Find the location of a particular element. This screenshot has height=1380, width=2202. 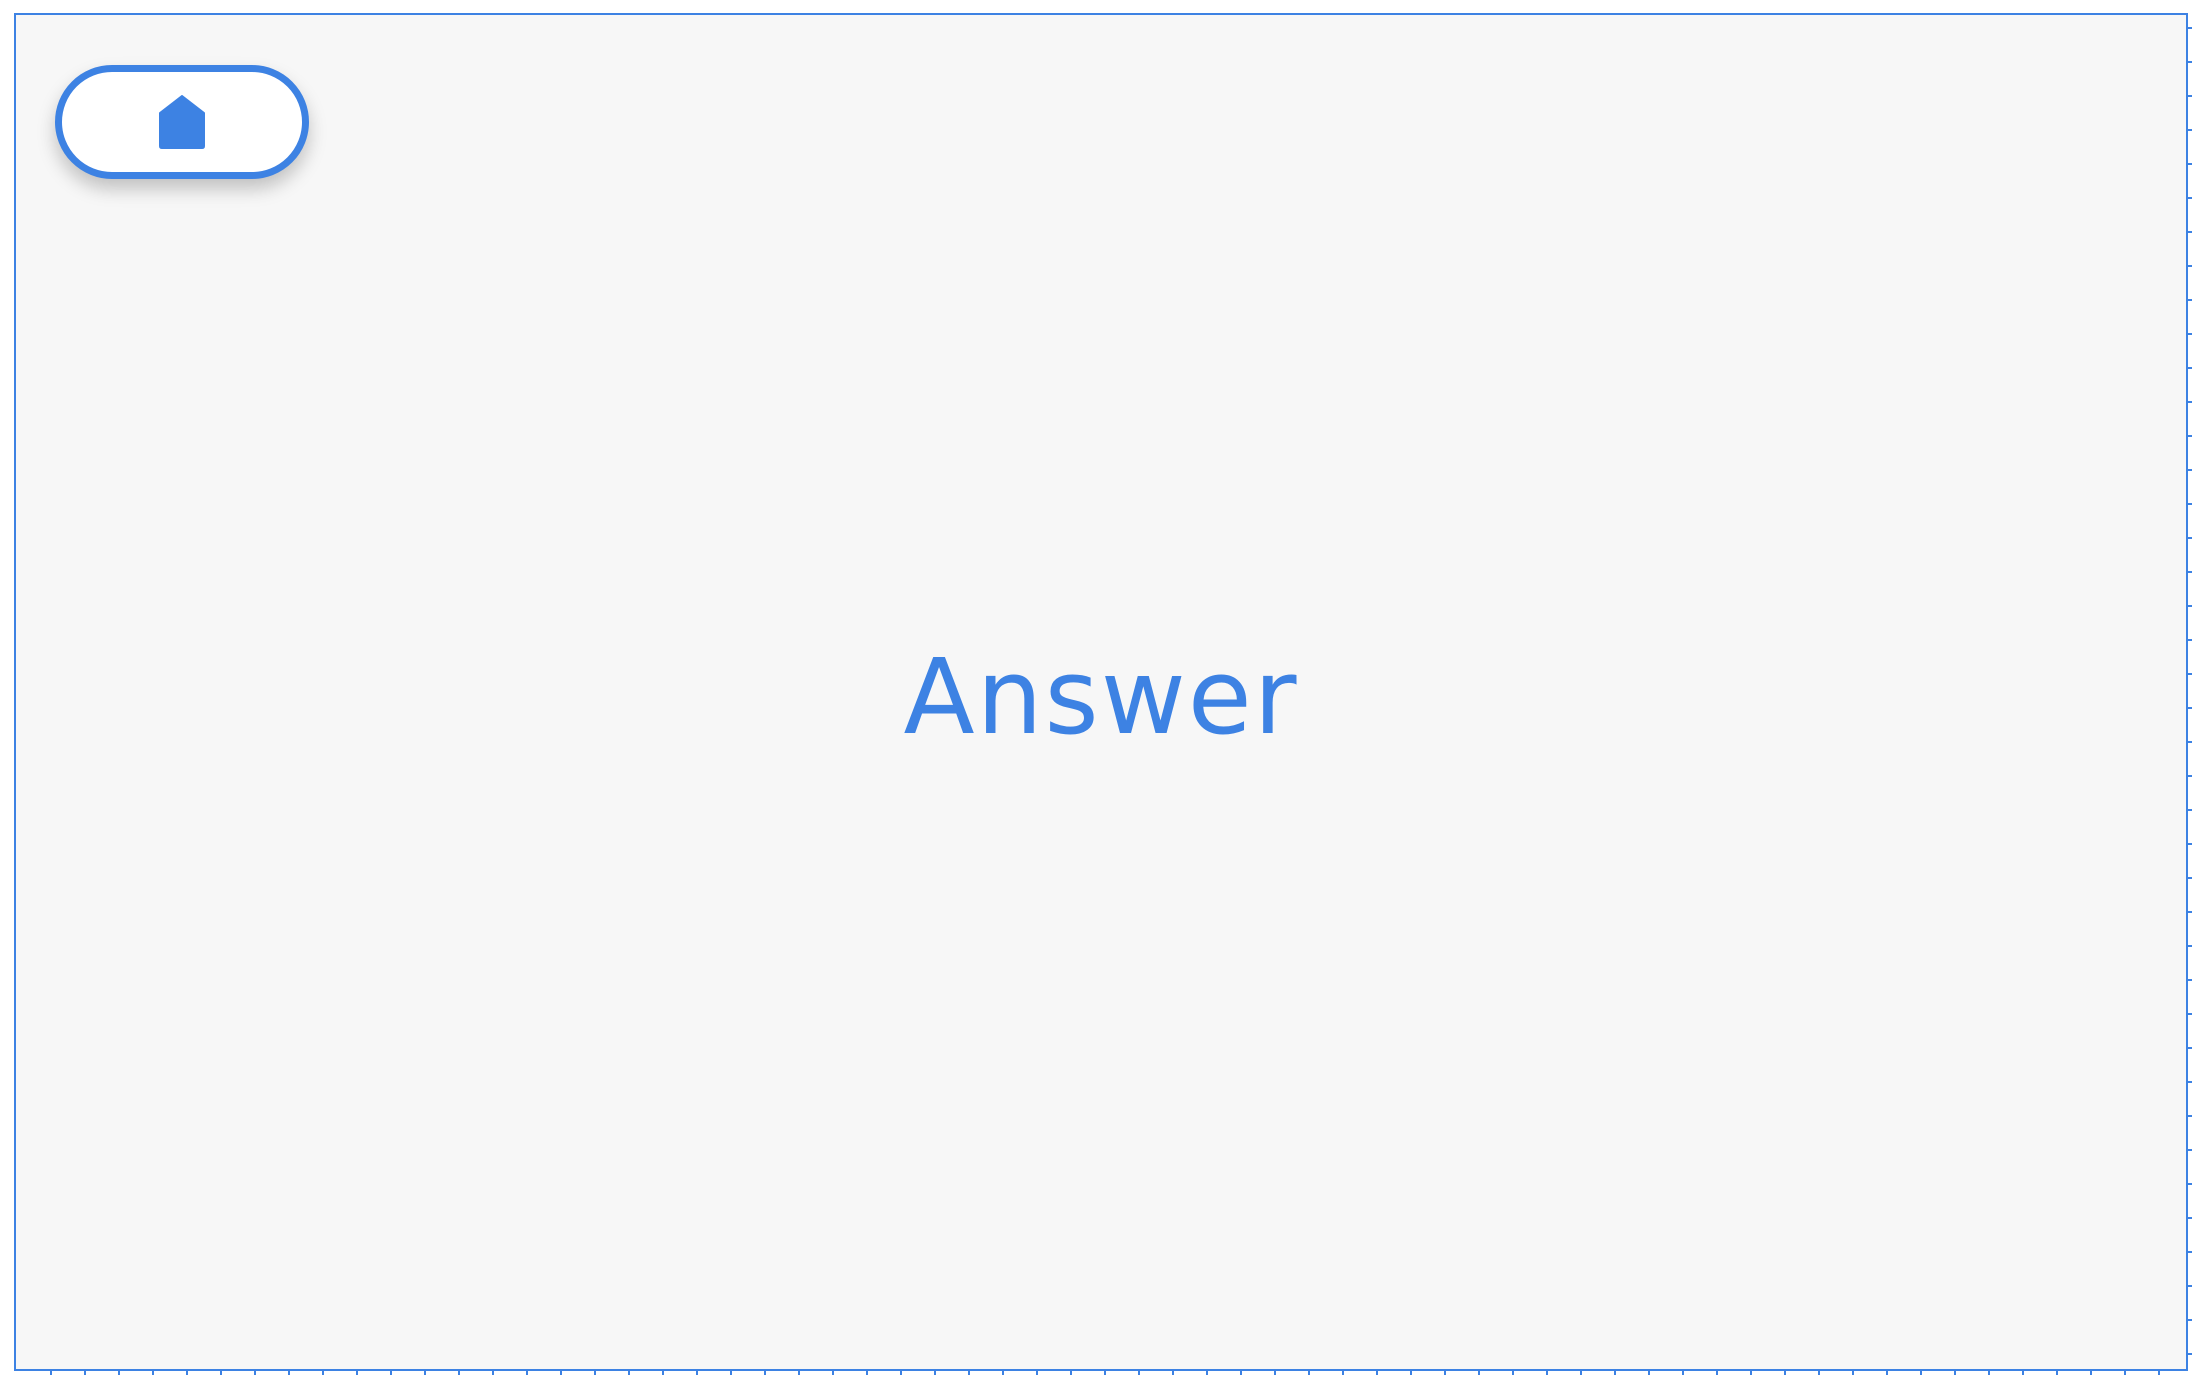

card-answer-text: Answer is located at coordinates (1101, 697).